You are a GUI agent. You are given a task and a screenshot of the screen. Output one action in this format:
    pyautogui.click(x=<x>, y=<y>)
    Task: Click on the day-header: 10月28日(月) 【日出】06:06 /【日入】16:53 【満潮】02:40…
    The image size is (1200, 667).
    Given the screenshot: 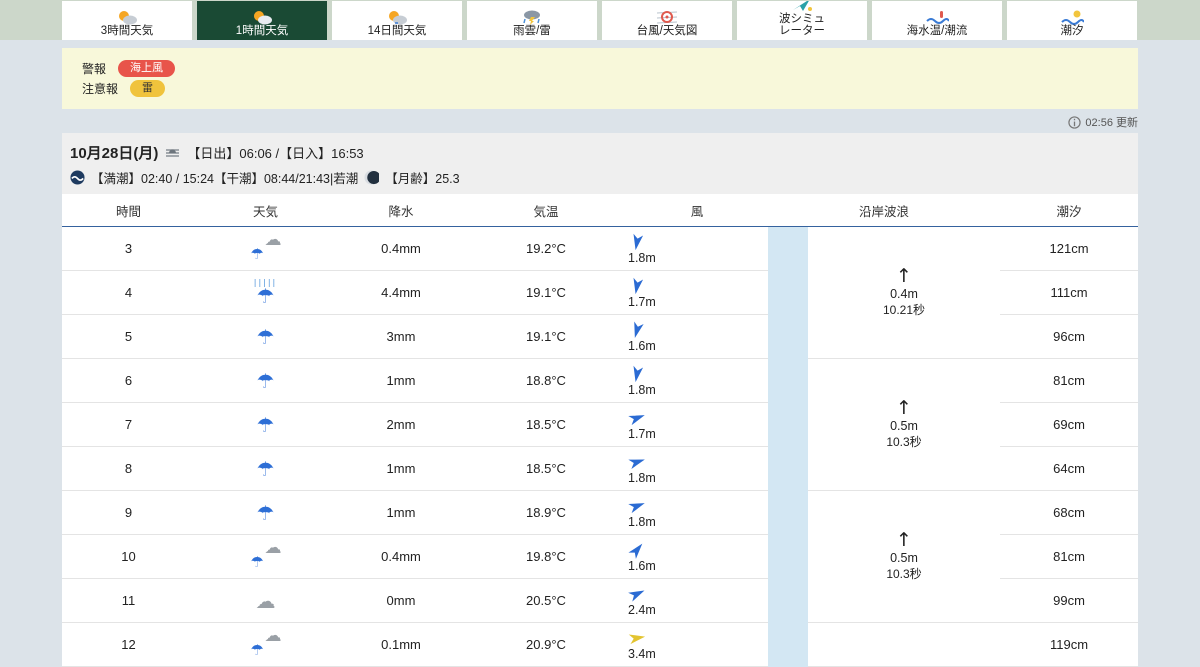 What is the action you would take?
    pyautogui.click(x=600, y=164)
    